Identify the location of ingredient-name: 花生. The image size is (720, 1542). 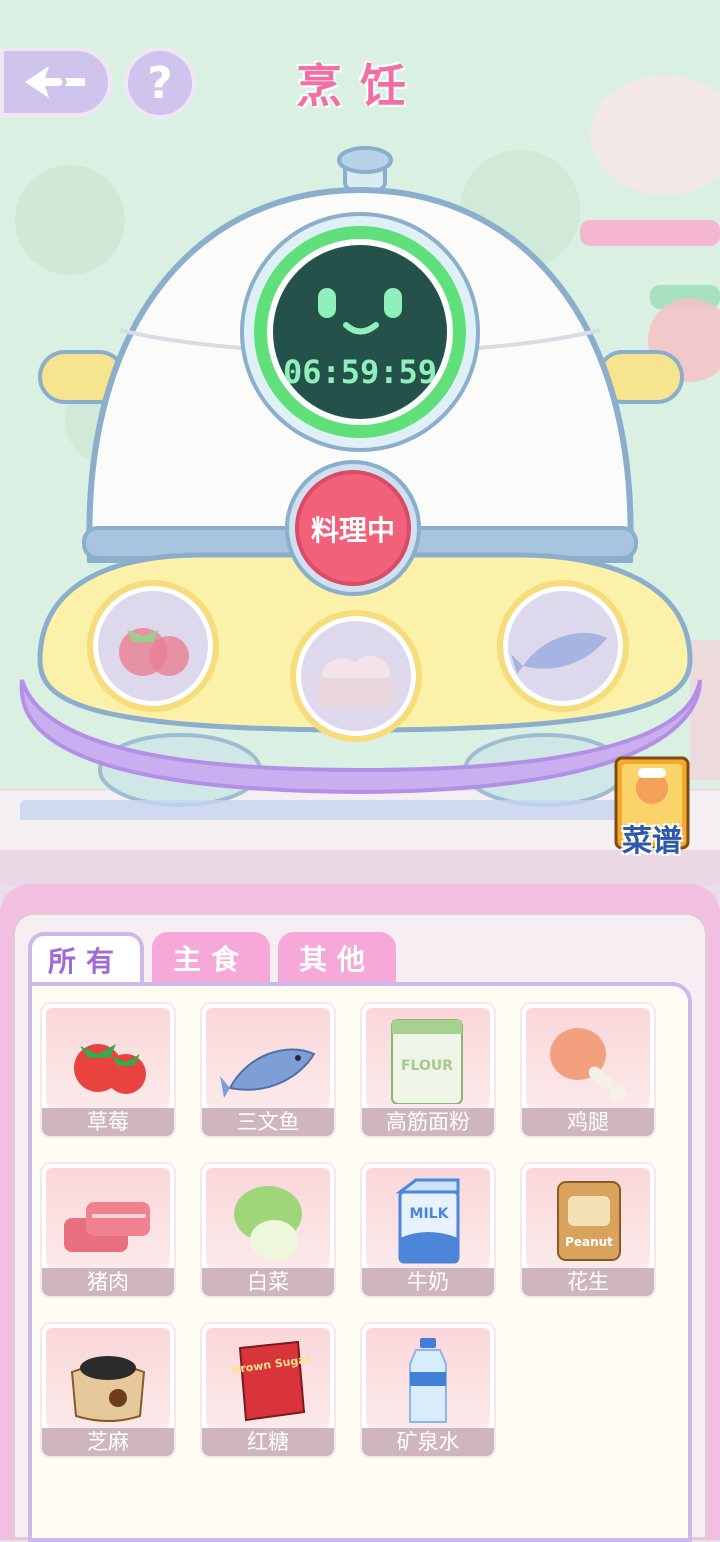
(588, 1282).